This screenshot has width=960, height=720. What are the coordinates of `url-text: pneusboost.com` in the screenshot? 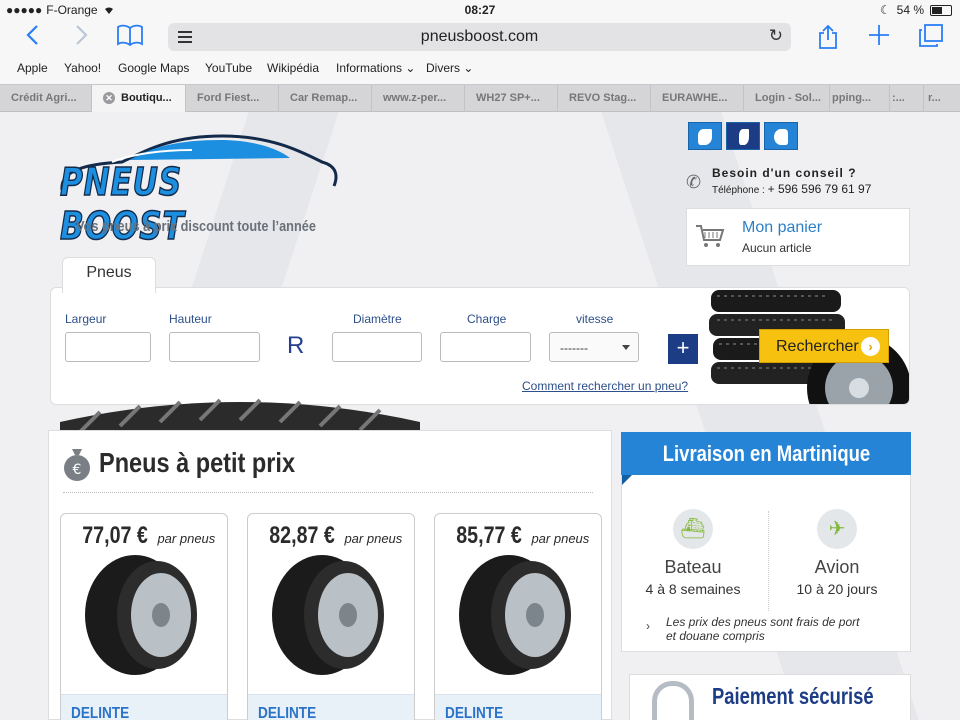 It's located at (479, 37).